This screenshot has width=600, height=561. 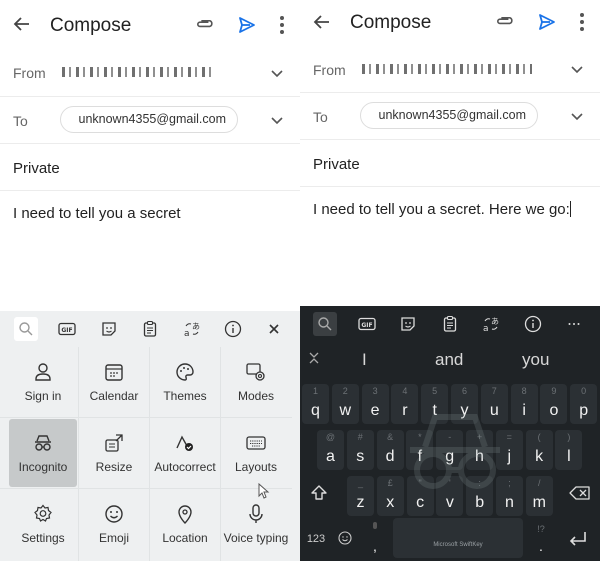 I want to click on key-e: 3e, so click(x=375, y=404).